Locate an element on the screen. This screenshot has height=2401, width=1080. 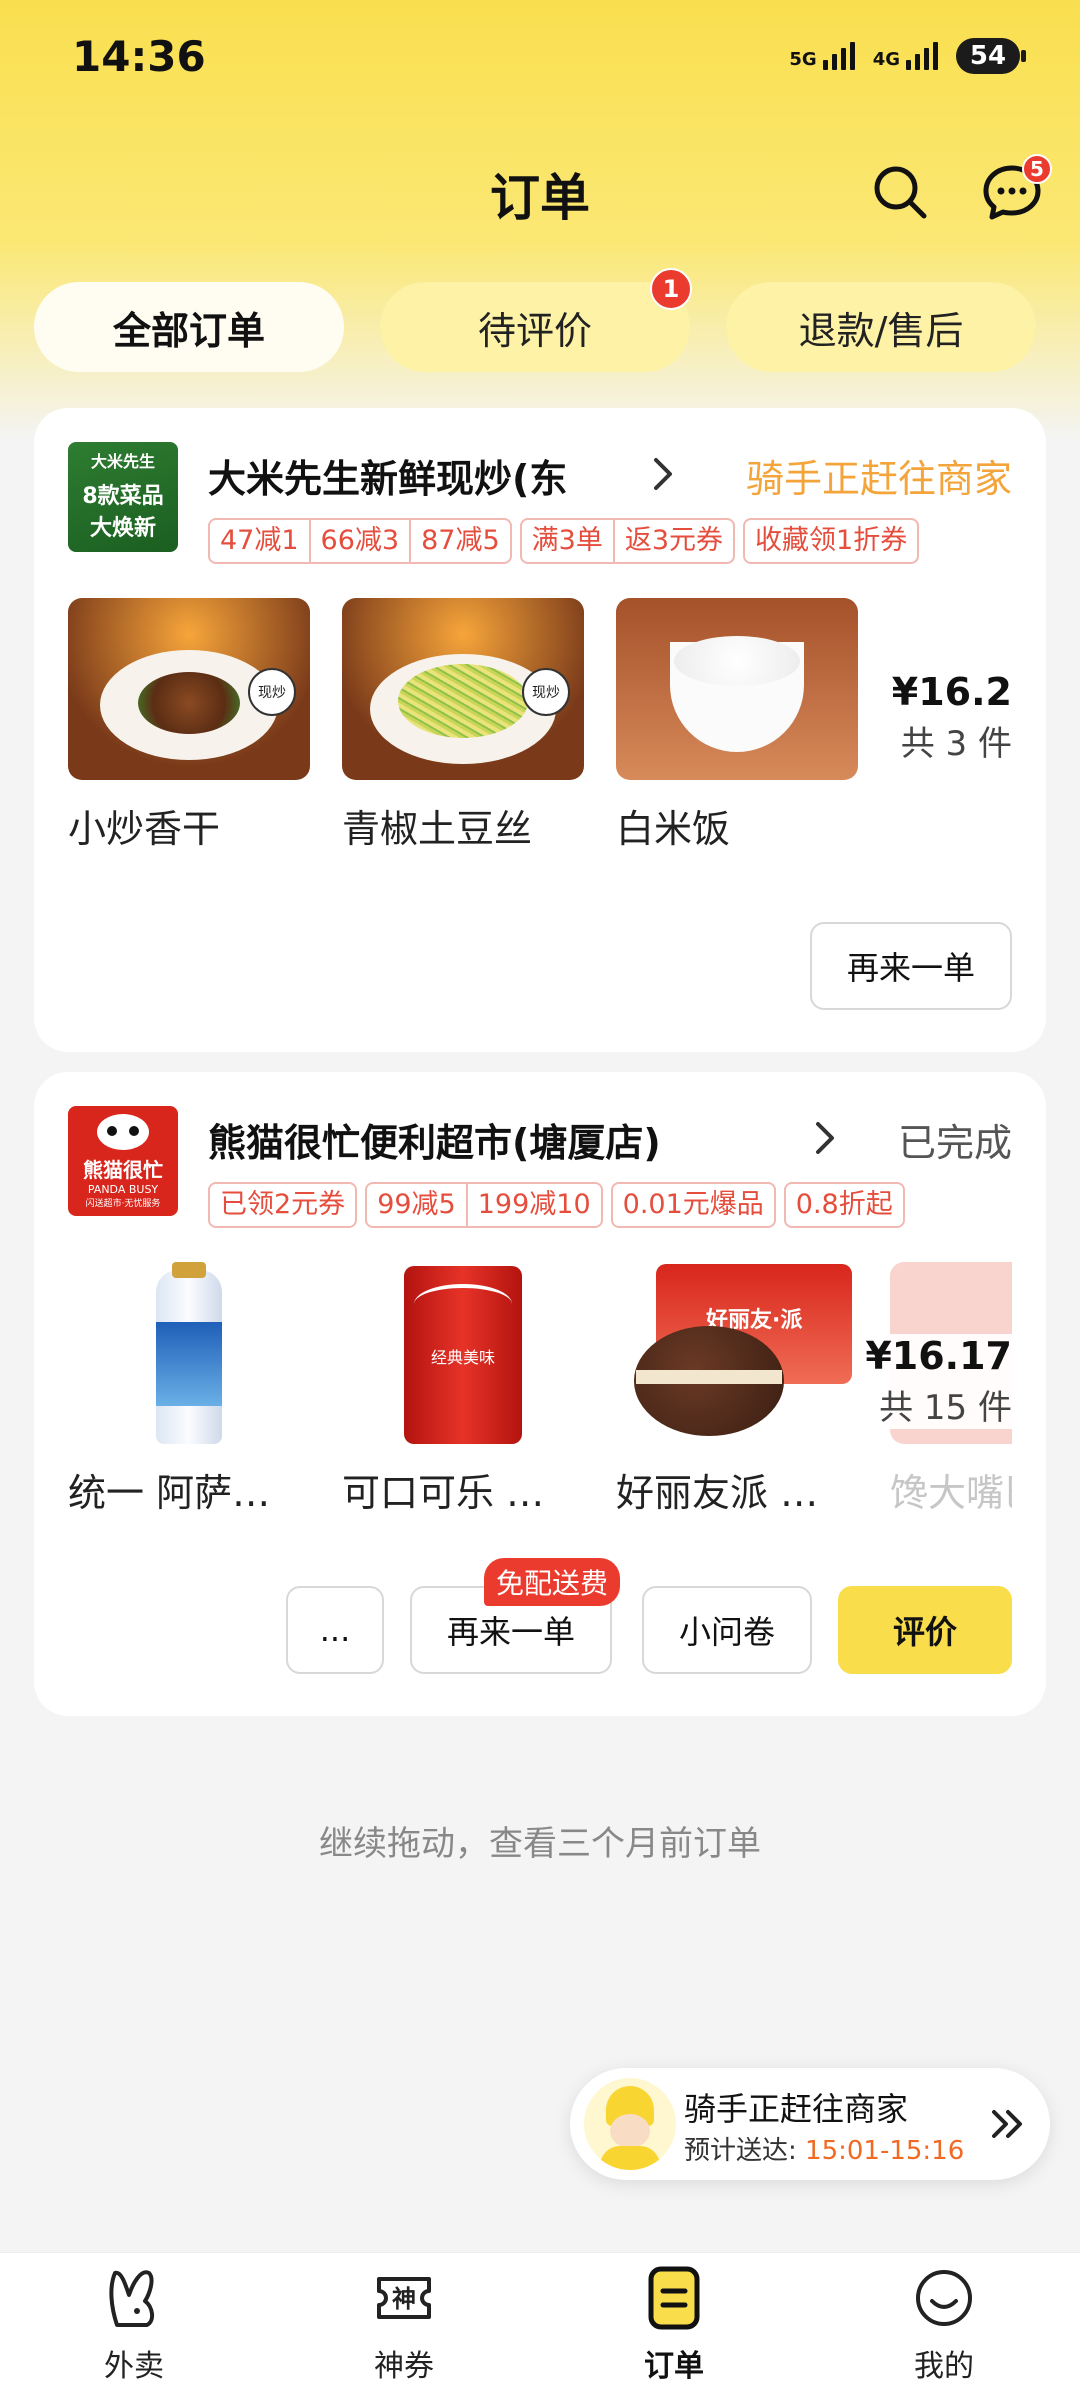
bottom-nav: 外卖 神 神券 订单 我的 is located at coordinates (540, 2326).